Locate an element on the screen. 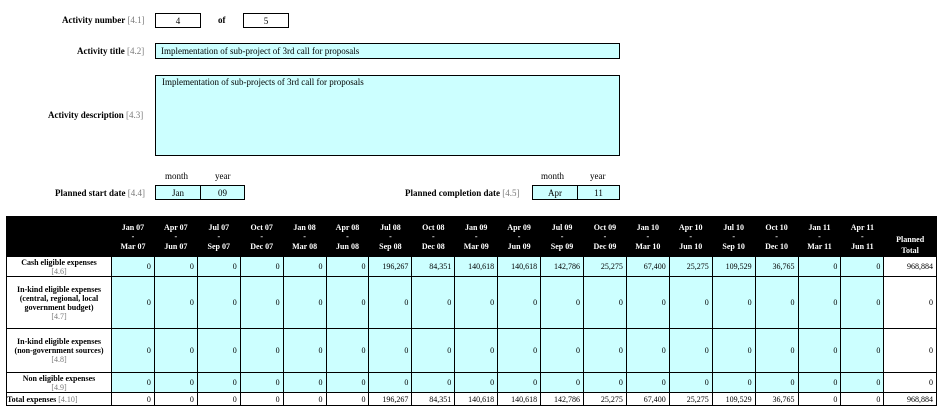 The image size is (942, 417). period-header: Apr 08- Jun 08 is located at coordinates (347, 236).